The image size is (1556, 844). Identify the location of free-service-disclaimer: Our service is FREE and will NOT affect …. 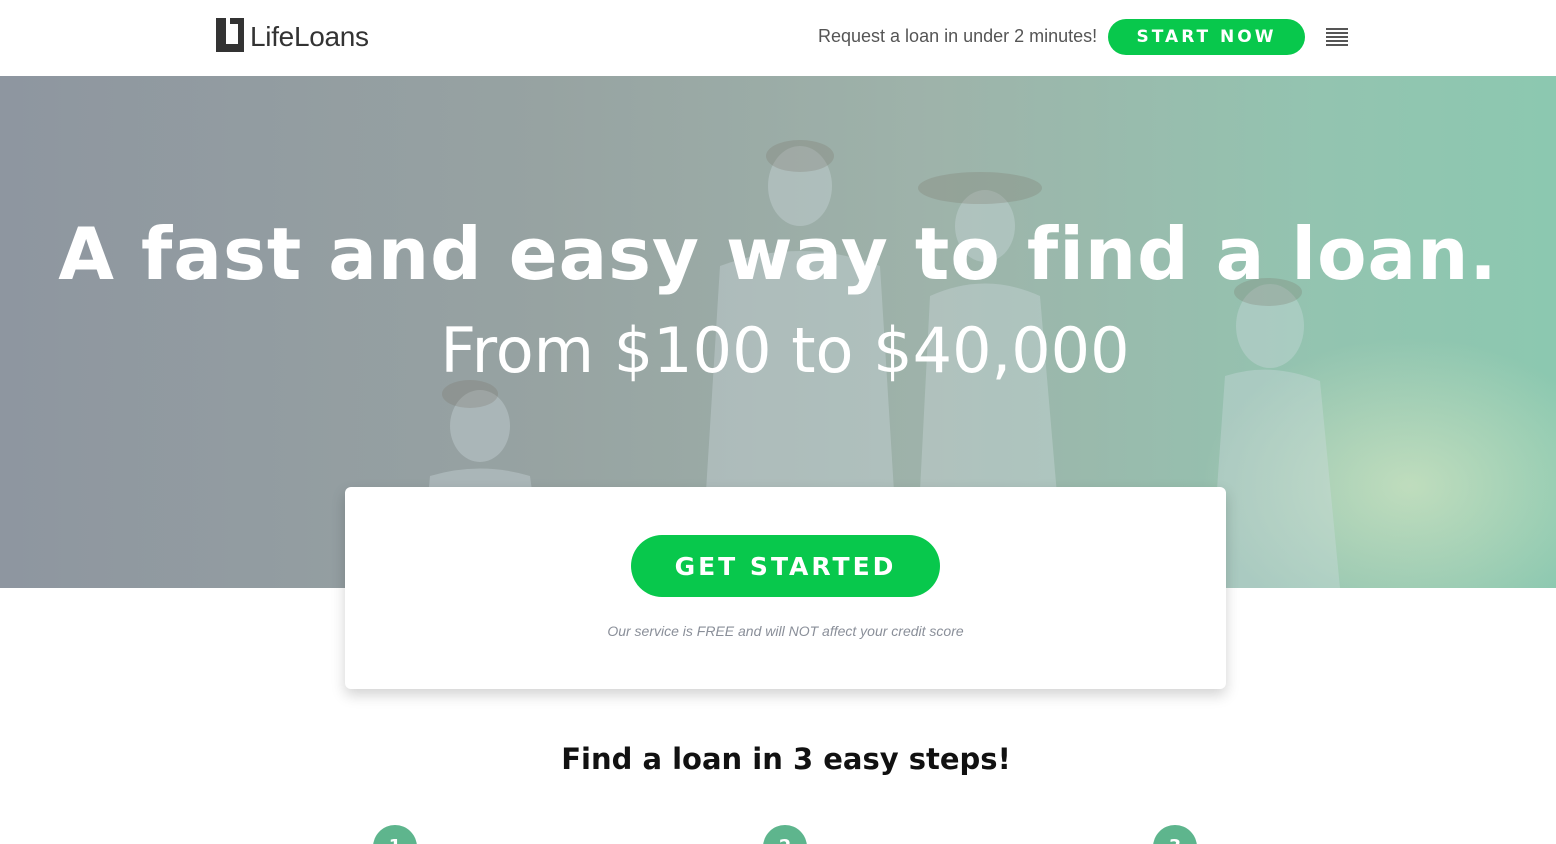
(785, 631).